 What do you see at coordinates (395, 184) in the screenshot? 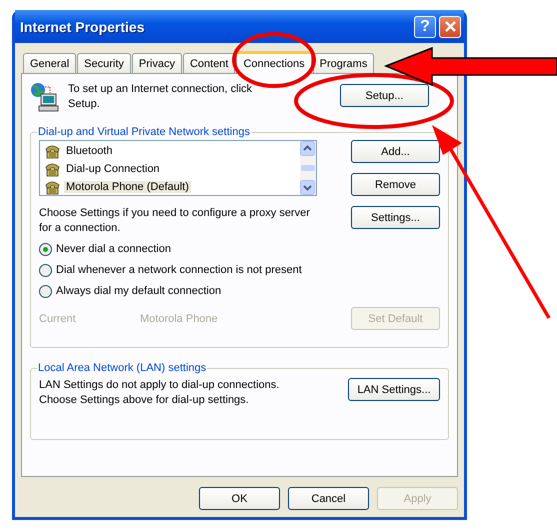
I see `dialog-button: Remove` at bounding box center [395, 184].